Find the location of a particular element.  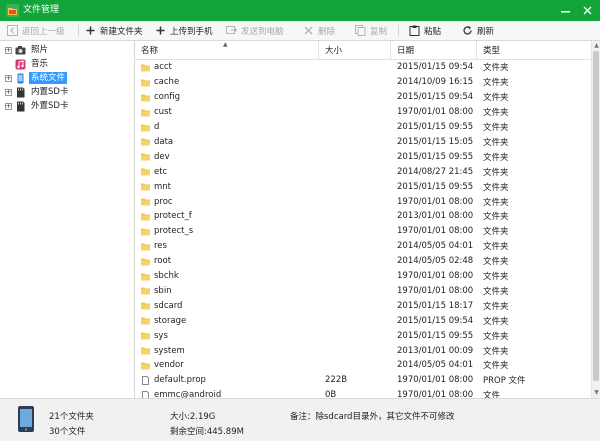

tree-item-internal-sd: + 内置SD卡 is located at coordinates (35, 92).